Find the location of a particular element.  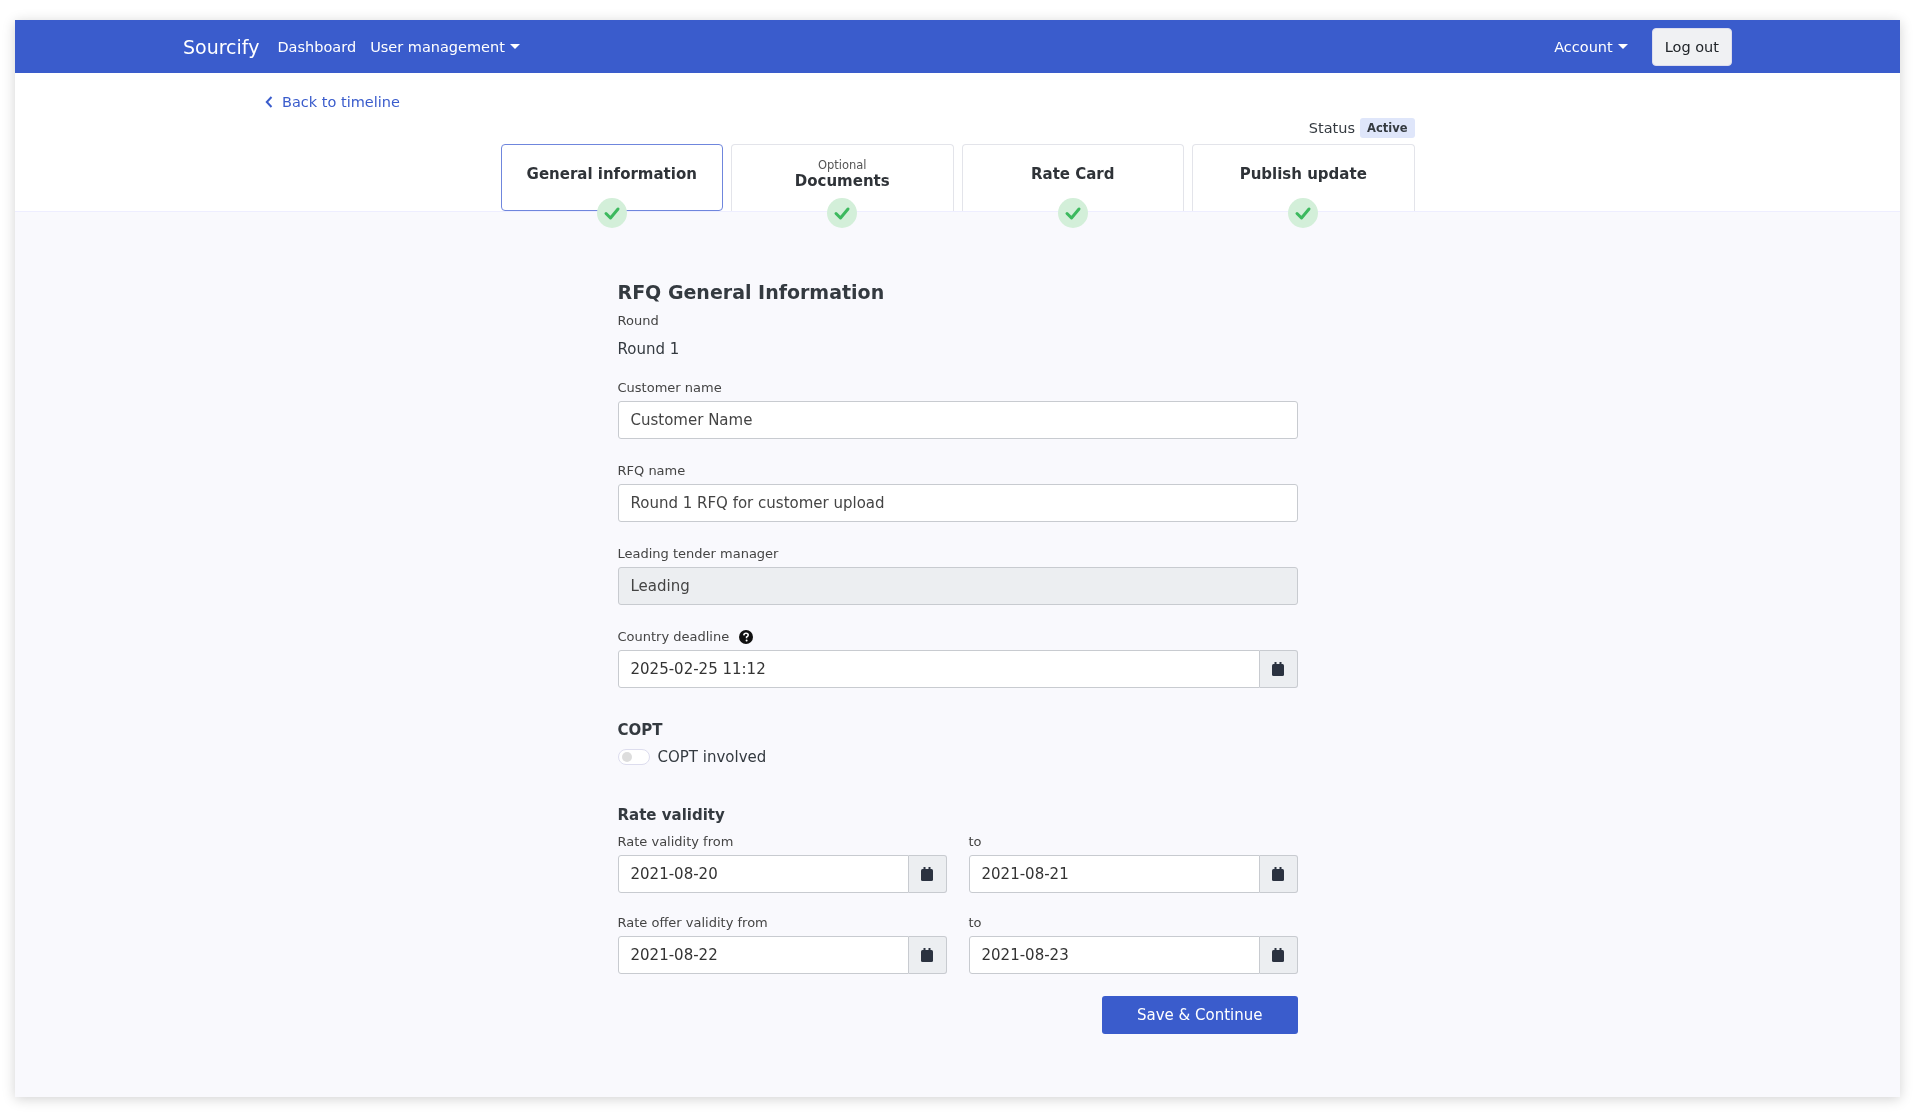

status-label: Status is located at coordinates (1332, 128).